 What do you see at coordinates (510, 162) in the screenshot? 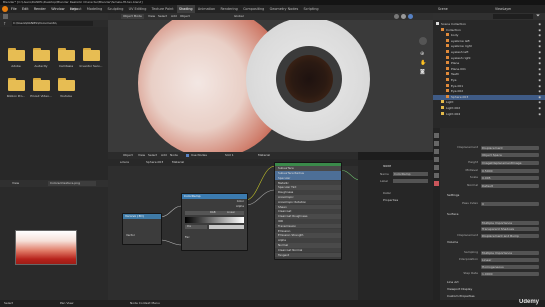
I see `surface-setting-field: ImageDisplacementImage` at bounding box center [510, 162].